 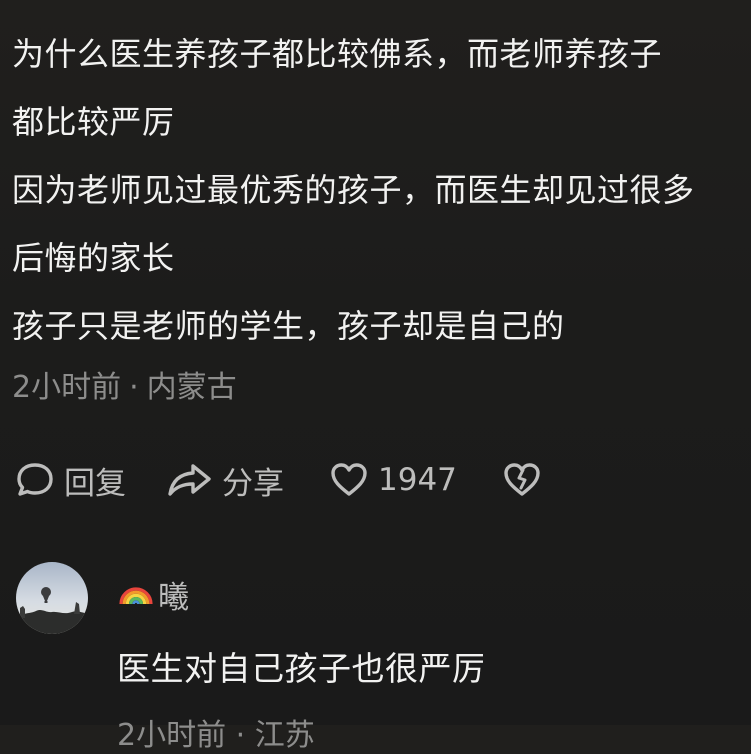 I want to click on comment-meta: 2小时前 · 内蒙古, so click(x=124, y=384).